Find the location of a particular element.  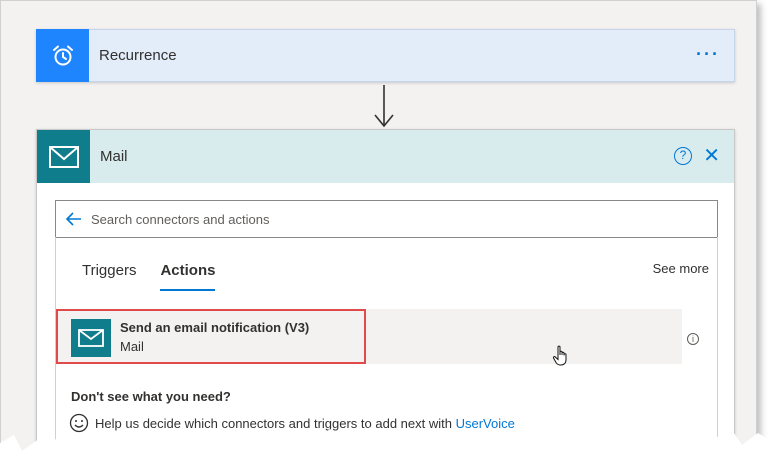

action-icon-box is located at coordinates (91, 338).